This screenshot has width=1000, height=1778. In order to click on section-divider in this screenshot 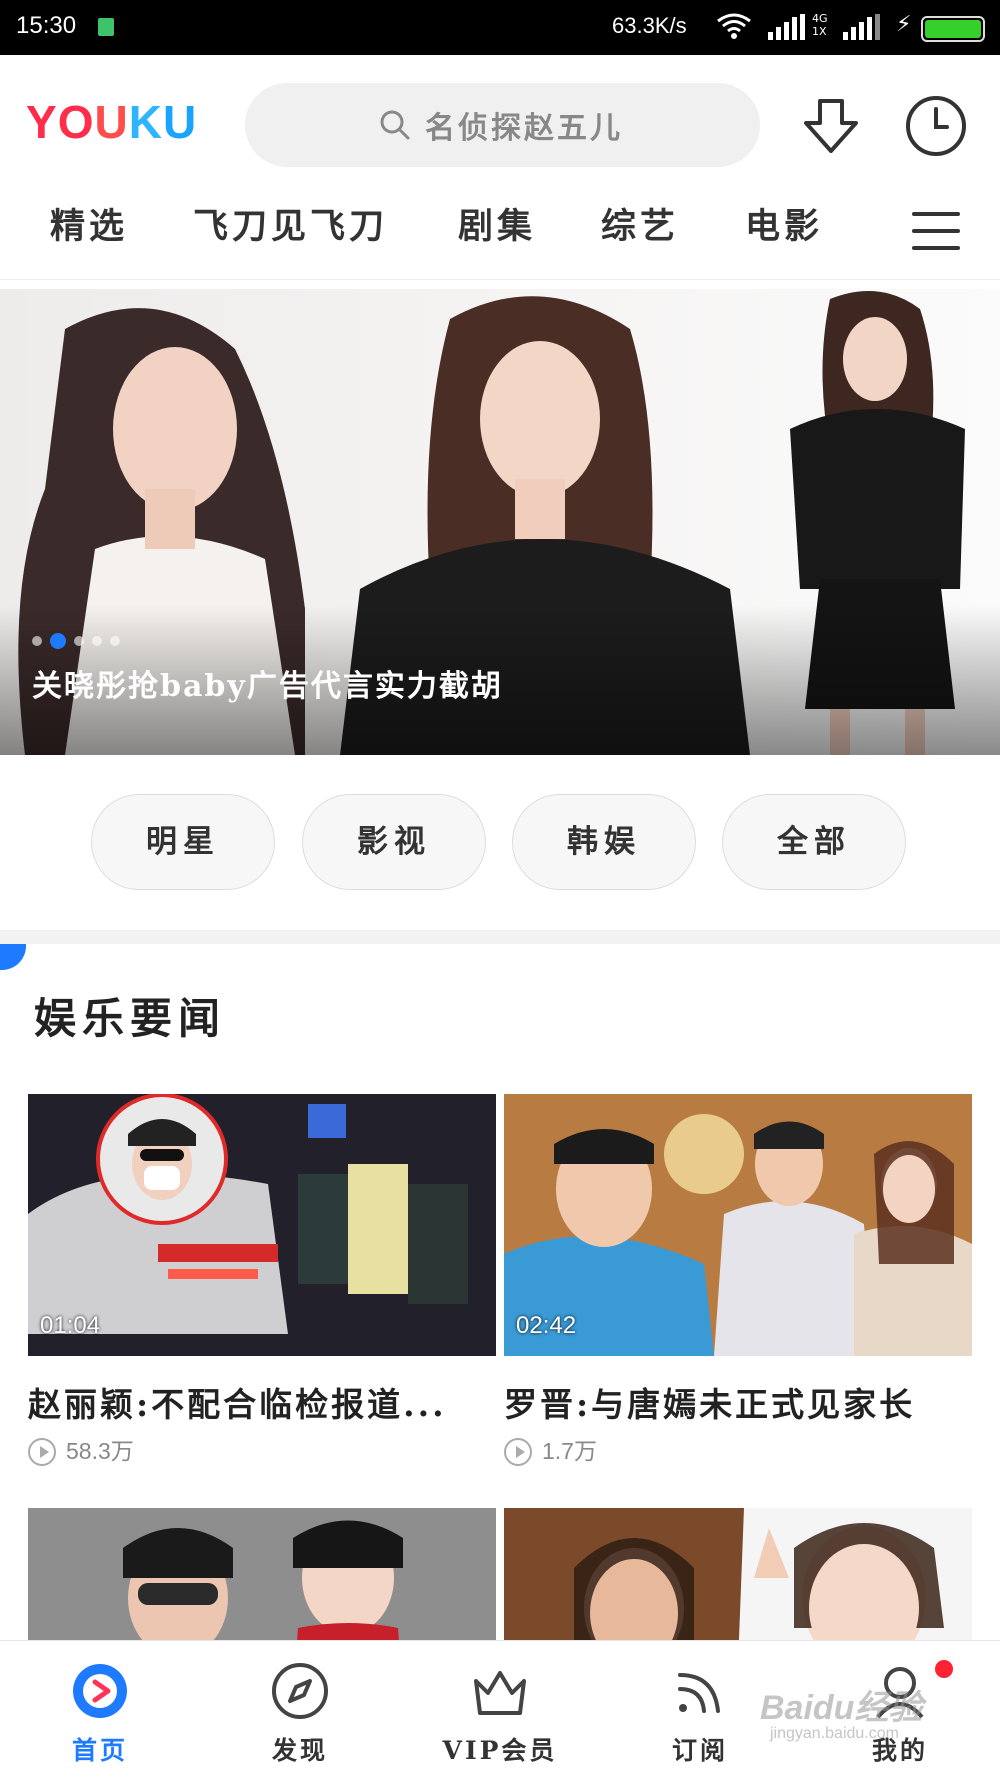, I will do `click(500, 937)`.